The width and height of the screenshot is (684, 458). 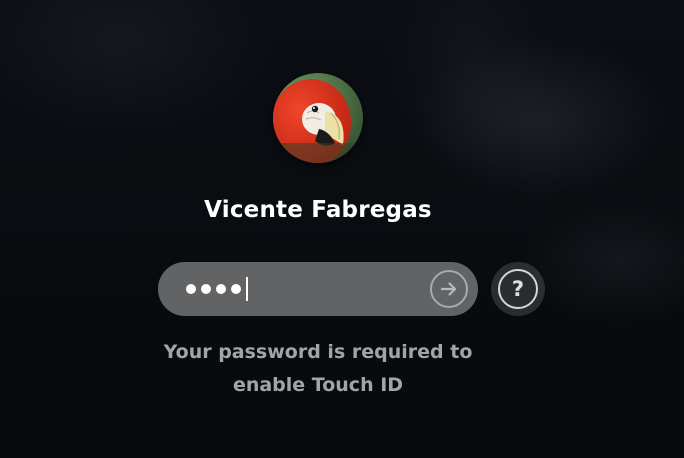 I want to click on question-mark-icon: ?, so click(x=518, y=289).